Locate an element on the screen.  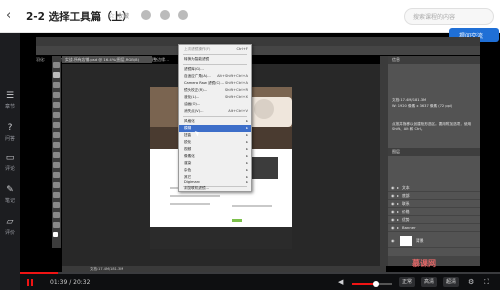
layer-row: ◉ ▸ 文本 is located at coordinates (434, 188).